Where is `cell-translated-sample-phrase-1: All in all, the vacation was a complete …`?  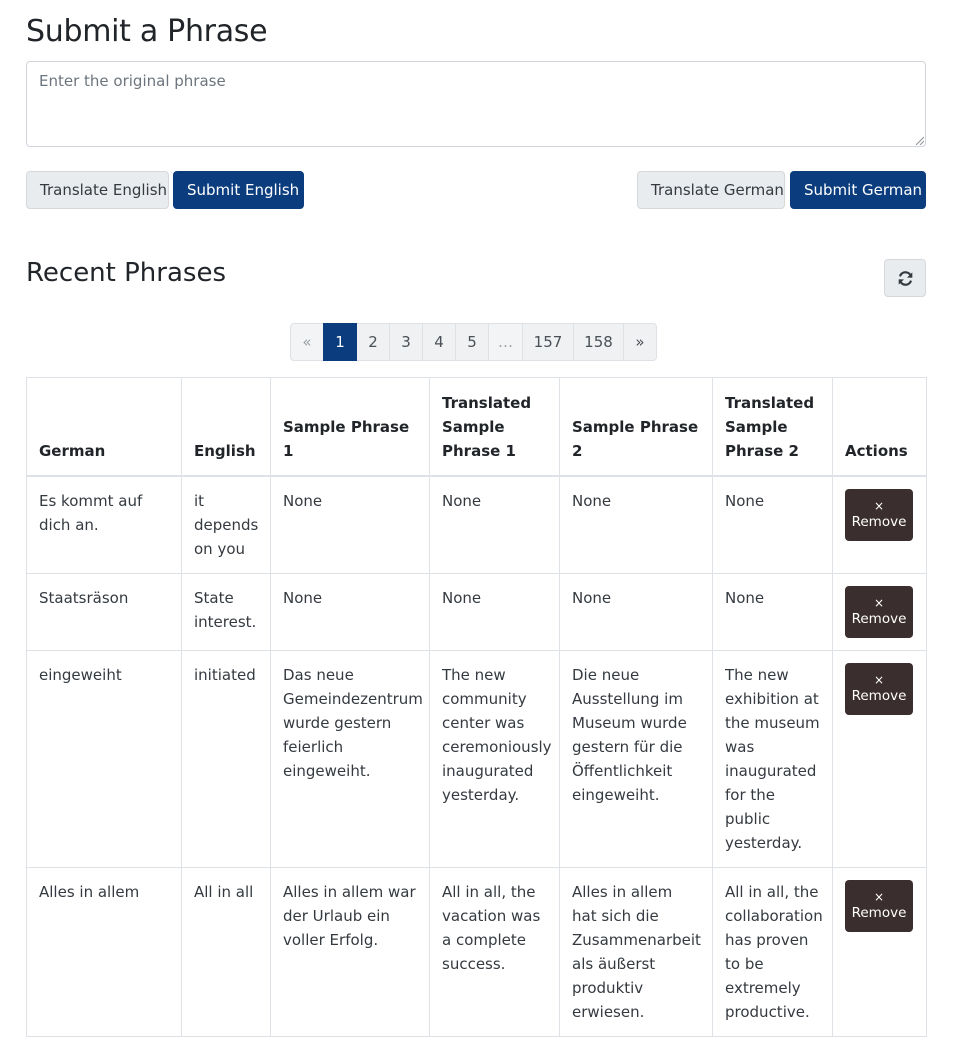 cell-translated-sample-phrase-1: All in all, the vacation was a complete … is located at coordinates (494, 951).